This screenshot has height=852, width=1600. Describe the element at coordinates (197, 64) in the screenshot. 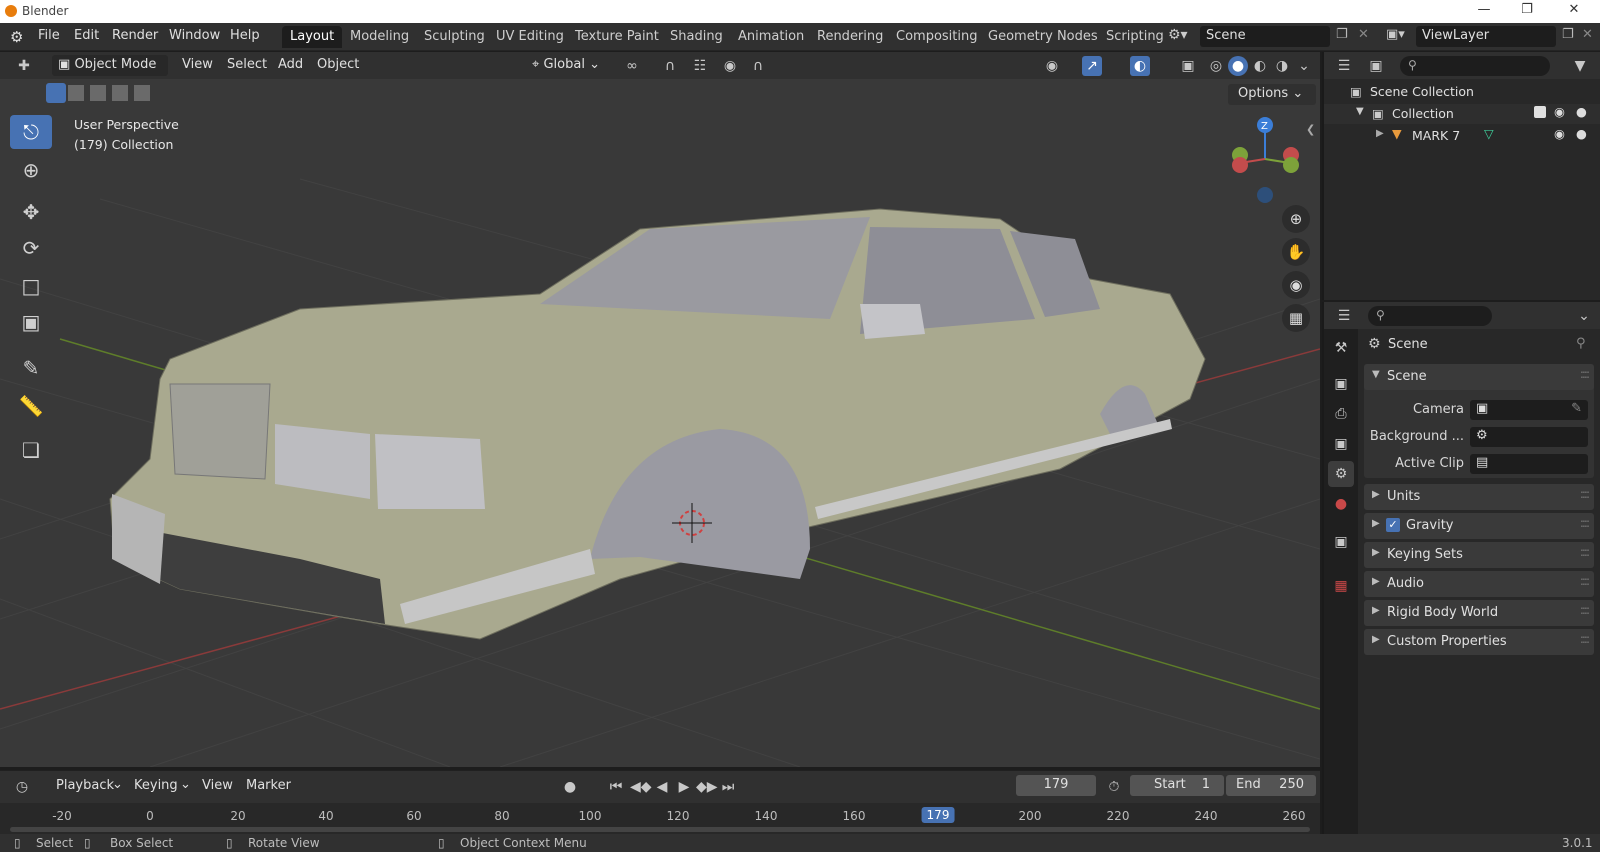

I see `menu-view: View` at that location.